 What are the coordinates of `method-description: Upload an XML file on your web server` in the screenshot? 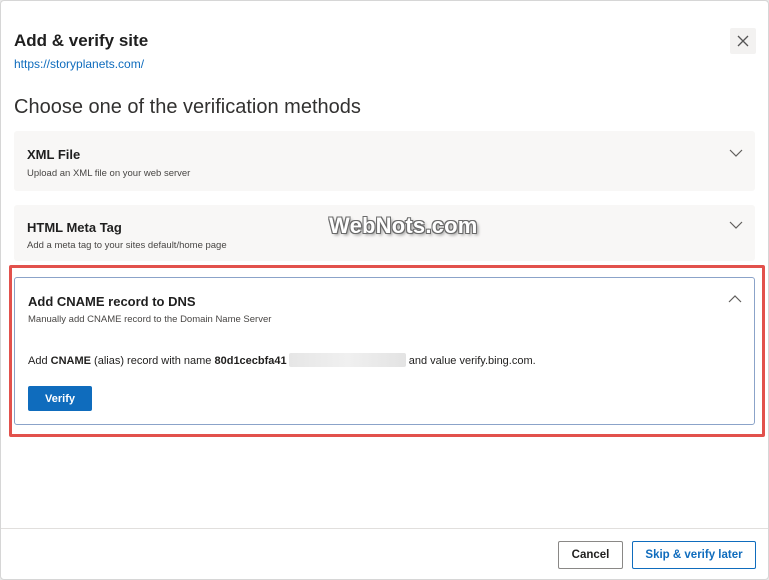 It's located at (109, 173).